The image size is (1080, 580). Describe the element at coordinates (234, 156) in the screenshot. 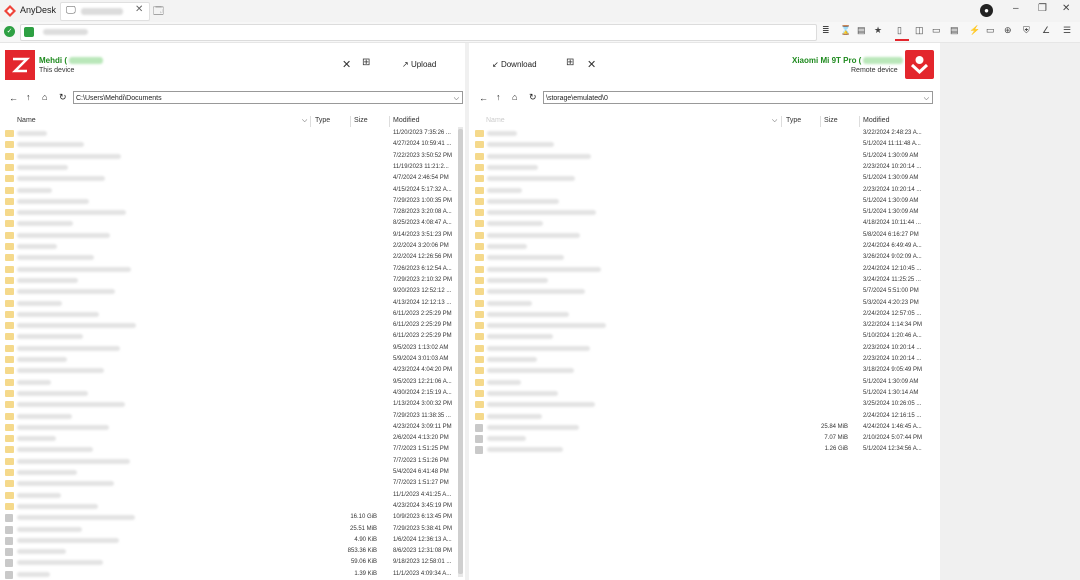

I see `list-item: 7/22/2023 3:50:52 PM` at that location.